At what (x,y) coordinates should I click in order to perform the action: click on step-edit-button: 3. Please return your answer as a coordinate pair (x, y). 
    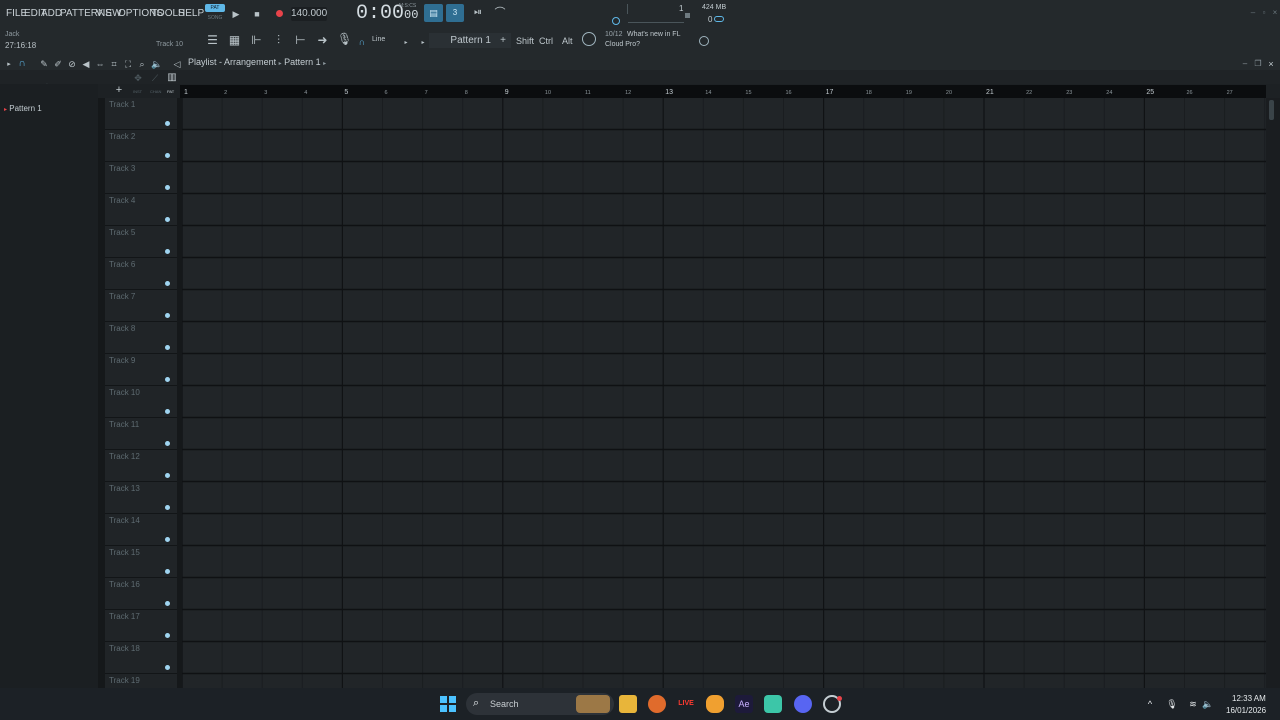
    Looking at the image, I should click on (455, 13).